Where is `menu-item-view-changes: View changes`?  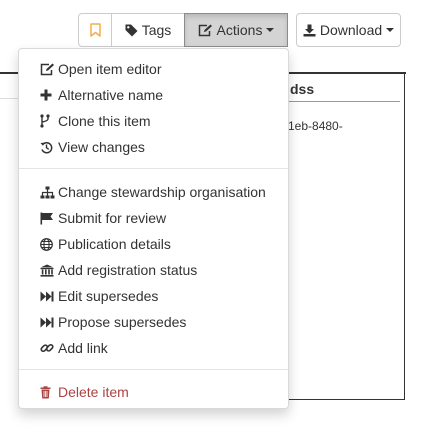
menu-item-view-changes: View changes is located at coordinates (153, 147).